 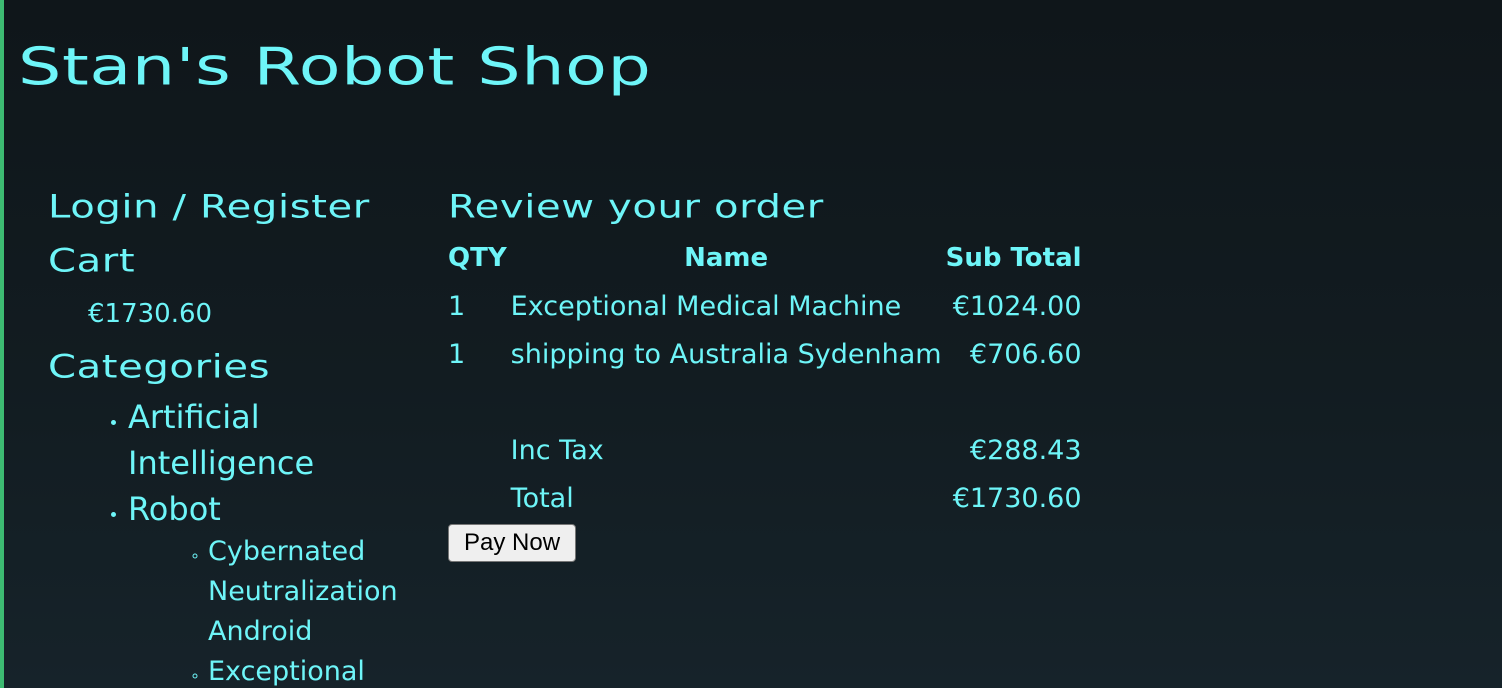 I want to click on tax-row: Inc Tax €288.43, so click(x=763, y=450).